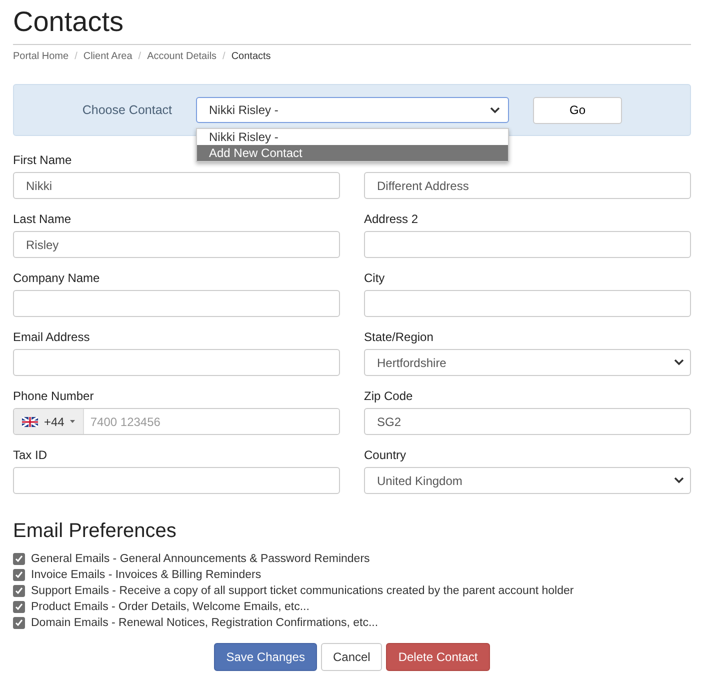 Image resolution: width=713 pixels, height=691 pixels. Describe the element at coordinates (146, 575) in the screenshot. I see `checkbox-label: Invoice Emails - Invoices & Billing Reminders` at that location.